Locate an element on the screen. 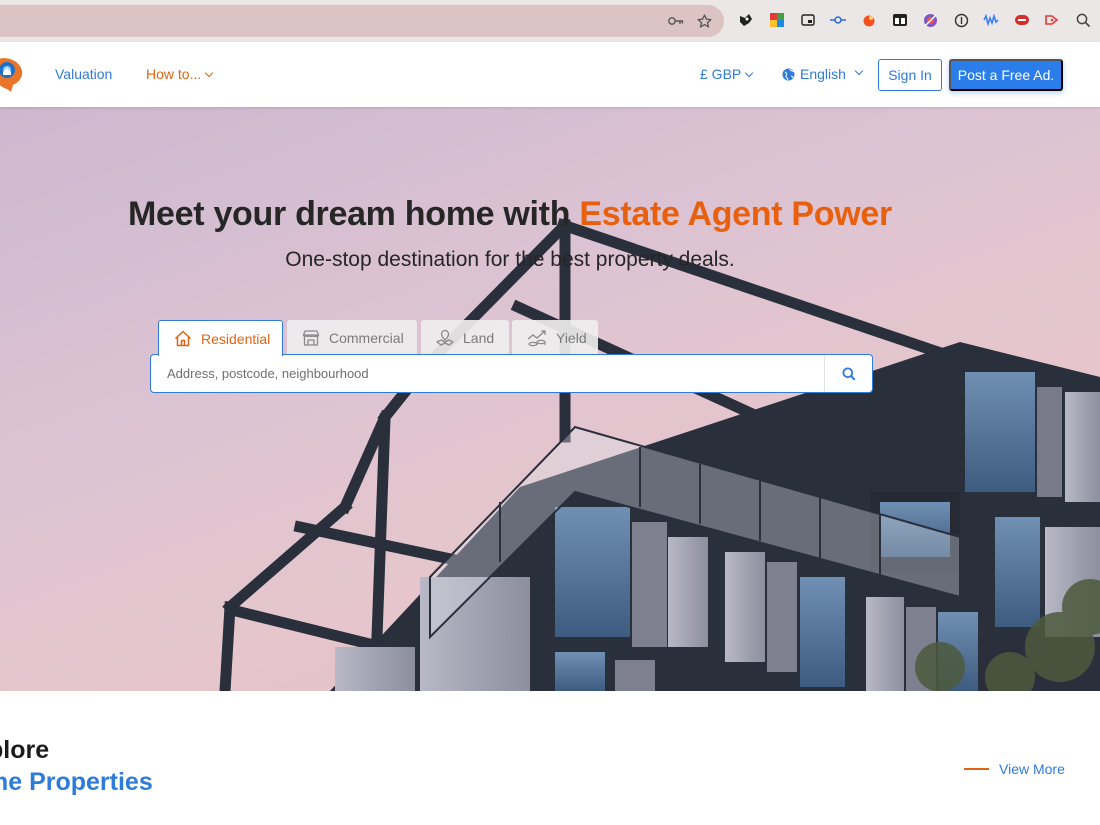 The width and height of the screenshot is (1100, 825). property-search-bar is located at coordinates (511, 373).